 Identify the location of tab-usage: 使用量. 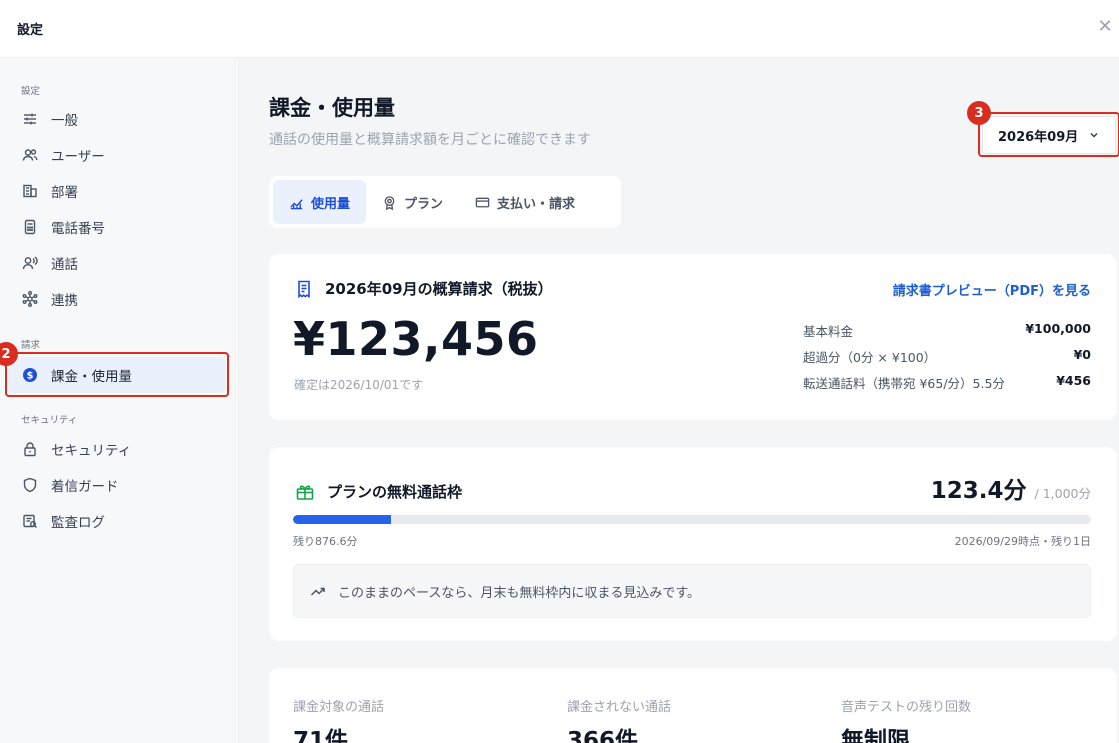
(320, 202).